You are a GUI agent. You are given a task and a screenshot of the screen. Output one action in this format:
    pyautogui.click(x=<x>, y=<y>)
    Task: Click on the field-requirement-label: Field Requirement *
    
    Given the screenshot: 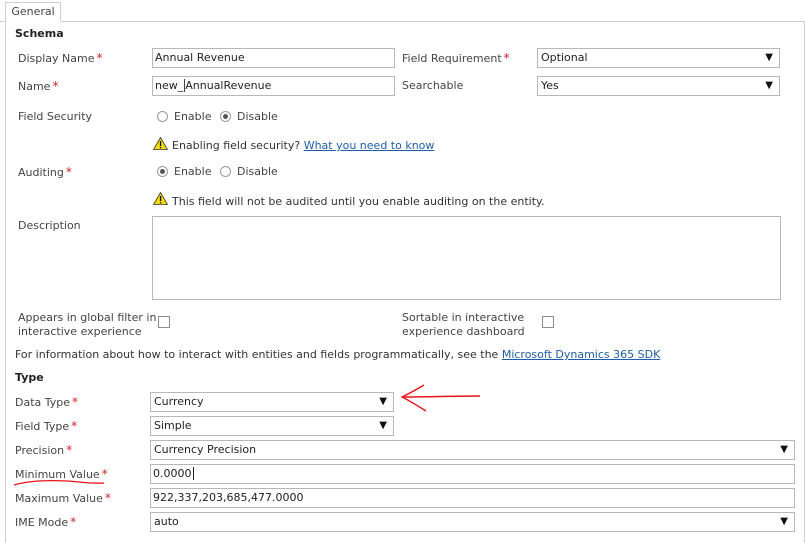 What is the action you would take?
    pyautogui.click(x=456, y=58)
    